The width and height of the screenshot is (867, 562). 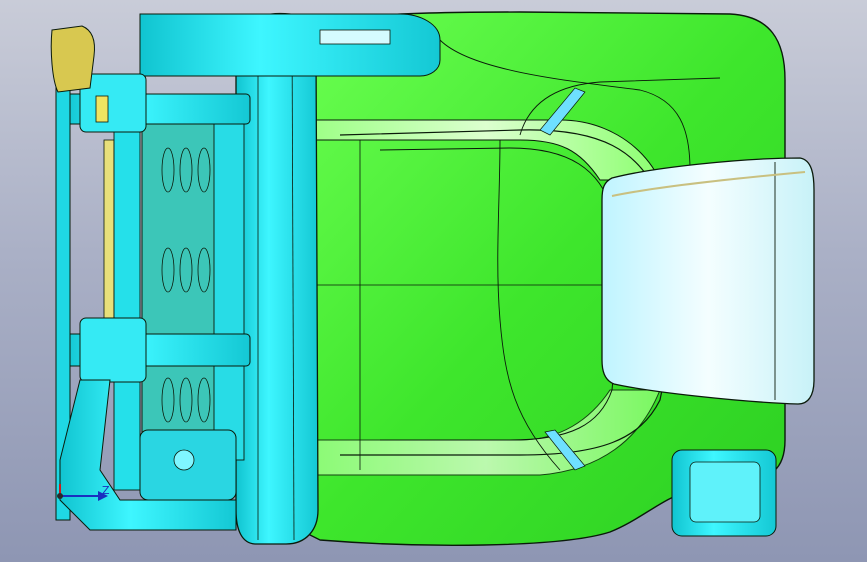 I want to click on rear-right-bracket-inner, so click(x=725, y=492).